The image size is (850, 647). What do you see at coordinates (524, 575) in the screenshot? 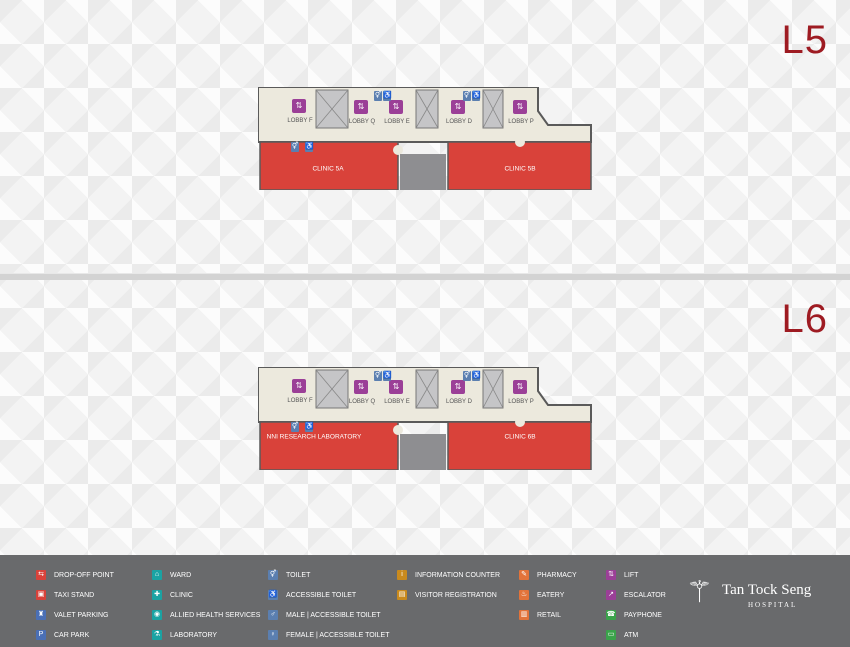
I see `pharmacy-icon: ✎` at bounding box center [524, 575].